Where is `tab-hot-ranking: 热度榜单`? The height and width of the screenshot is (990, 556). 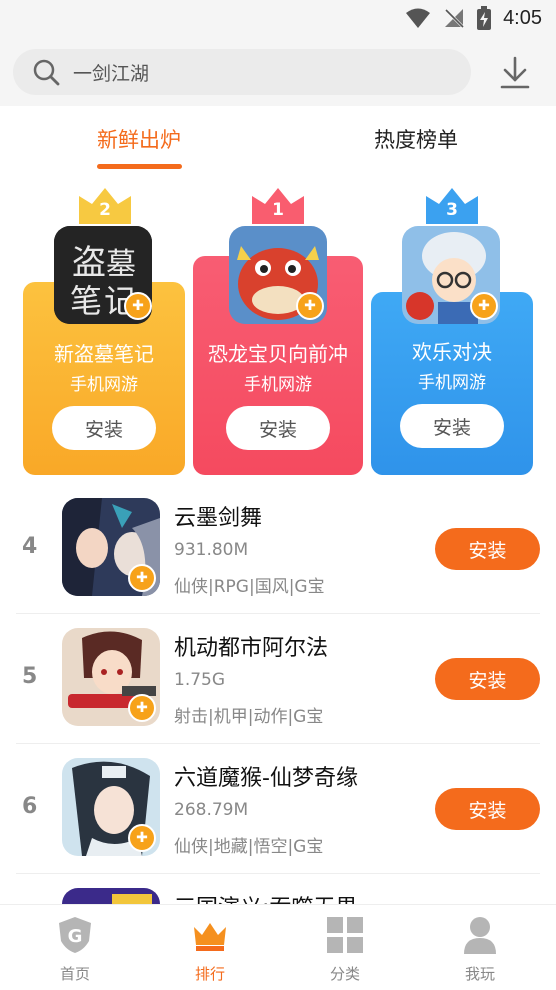 tab-hot-ranking: 热度榜单 is located at coordinates (416, 139).